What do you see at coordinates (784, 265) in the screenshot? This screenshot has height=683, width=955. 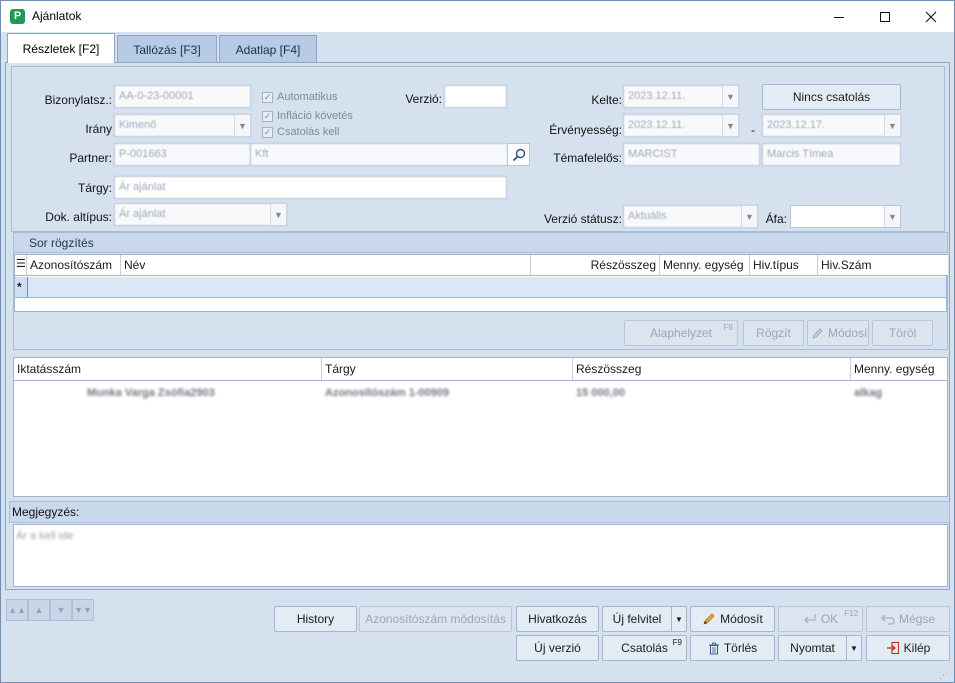 I see `col-hiv-tipus: Hiv.típus` at bounding box center [784, 265].